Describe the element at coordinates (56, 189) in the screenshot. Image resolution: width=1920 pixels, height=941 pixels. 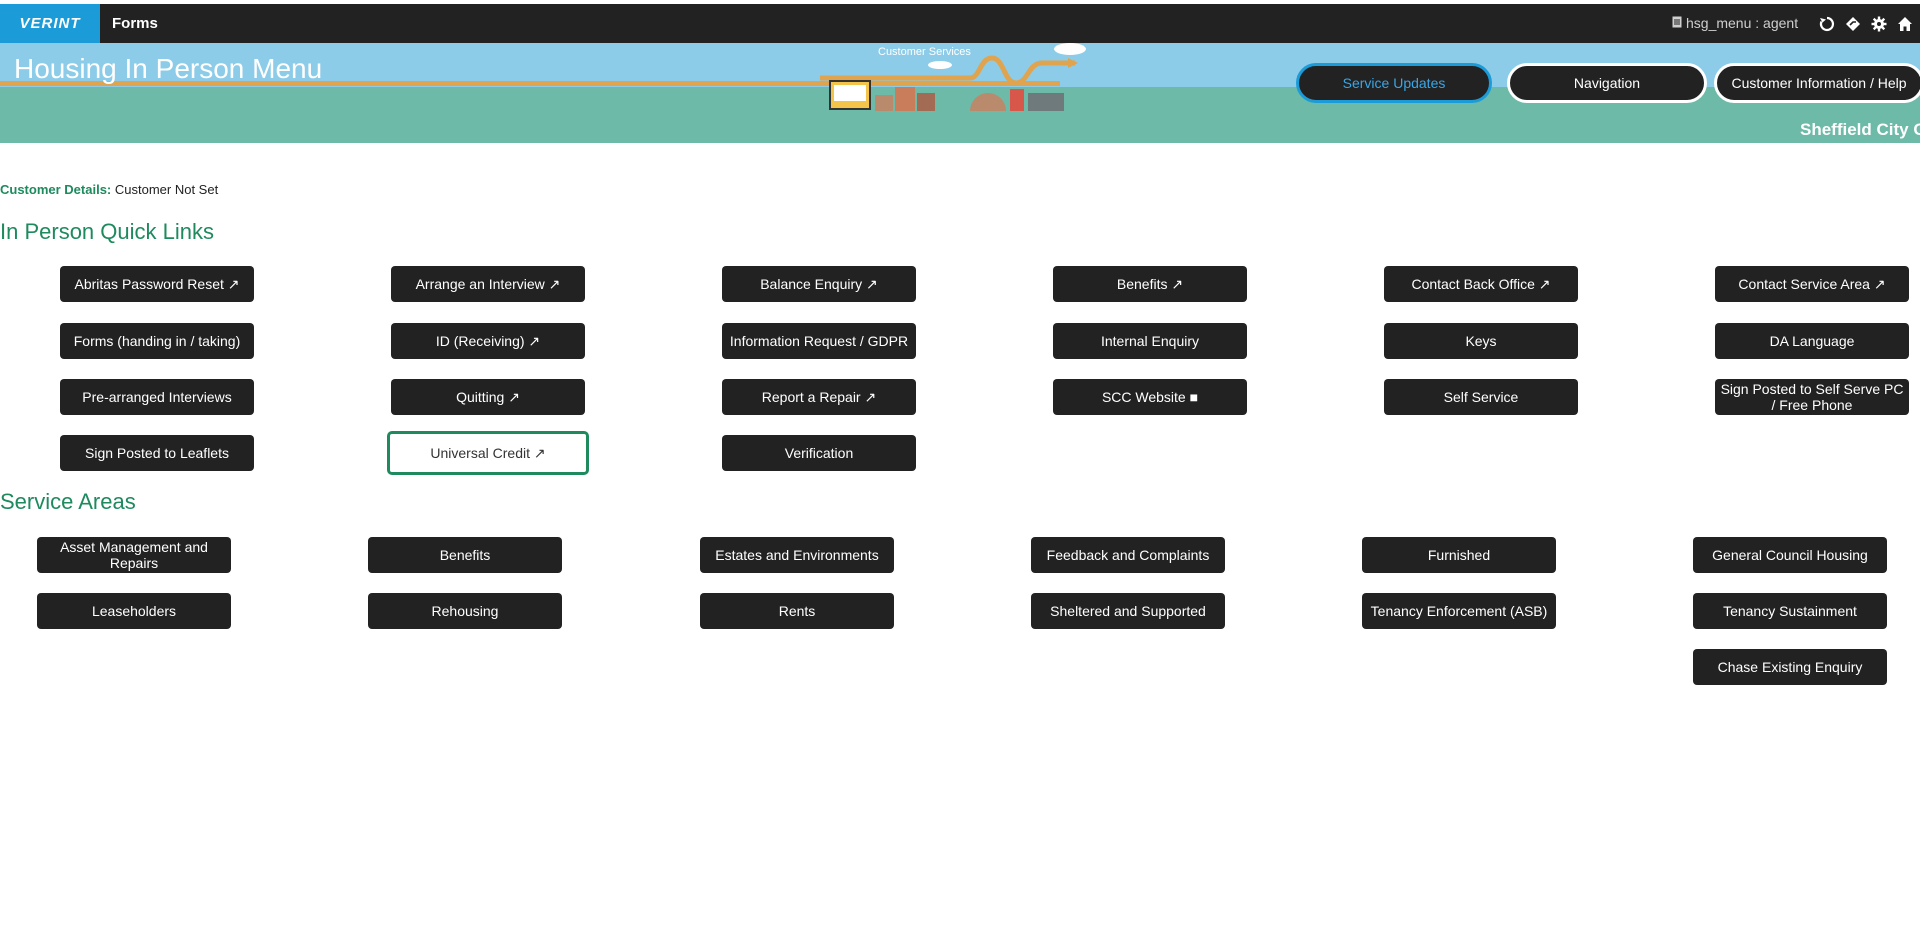
I see `customer-details-label: Customer Details:` at that location.